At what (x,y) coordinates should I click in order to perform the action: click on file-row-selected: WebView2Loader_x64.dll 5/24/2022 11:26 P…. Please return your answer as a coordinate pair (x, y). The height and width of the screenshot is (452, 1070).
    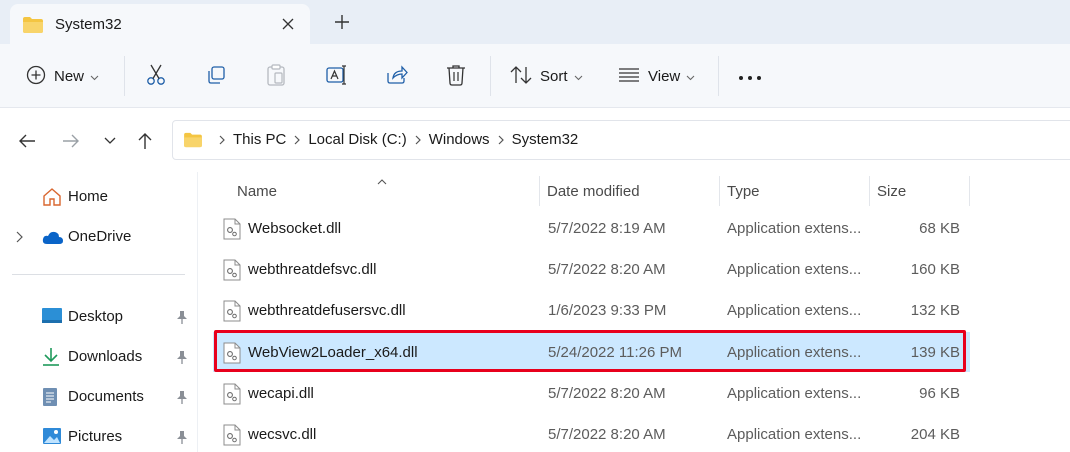
    Looking at the image, I should click on (591, 352).